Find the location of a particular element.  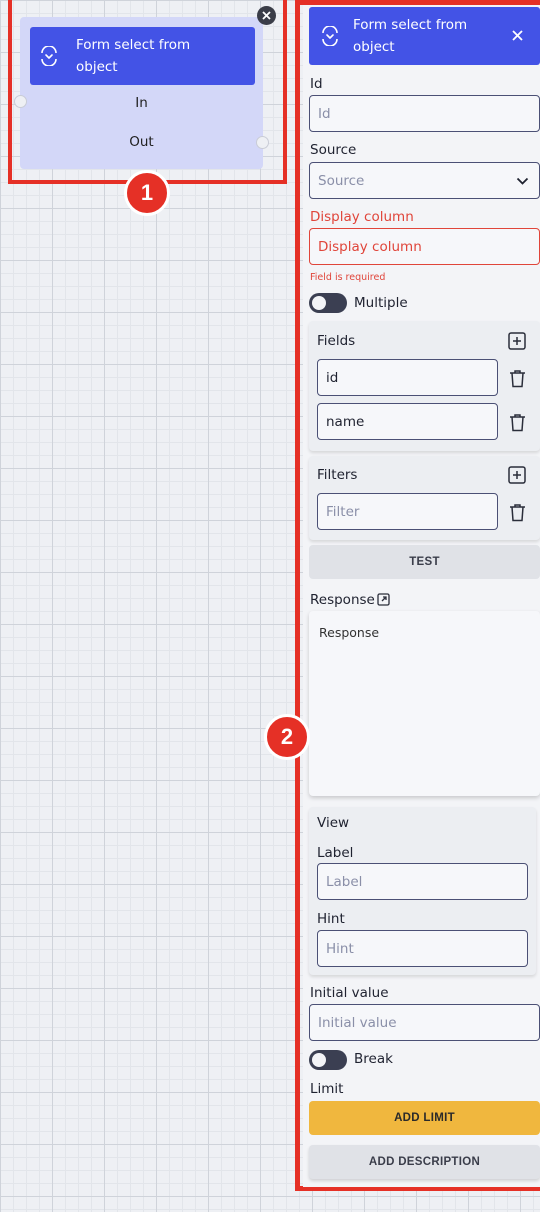

panel-header: Form select from object is located at coordinates (424, 36).